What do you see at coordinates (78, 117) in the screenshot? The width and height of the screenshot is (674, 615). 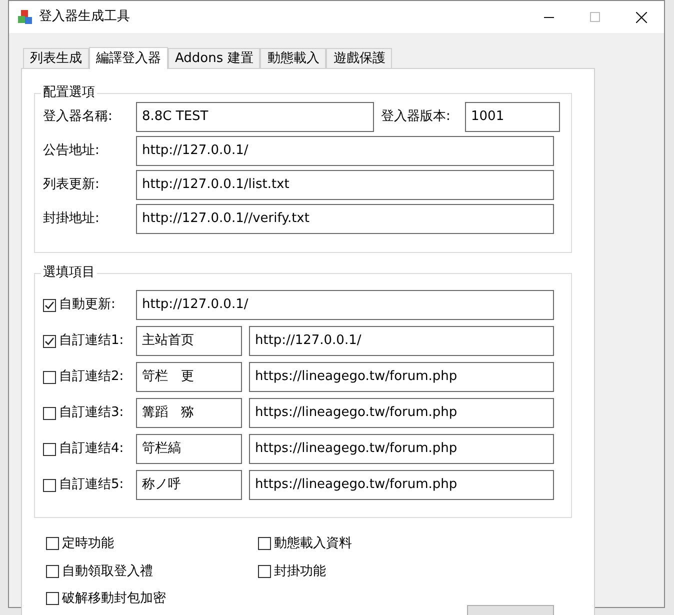 I see `field-label: 登入器名稱:` at bounding box center [78, 117].